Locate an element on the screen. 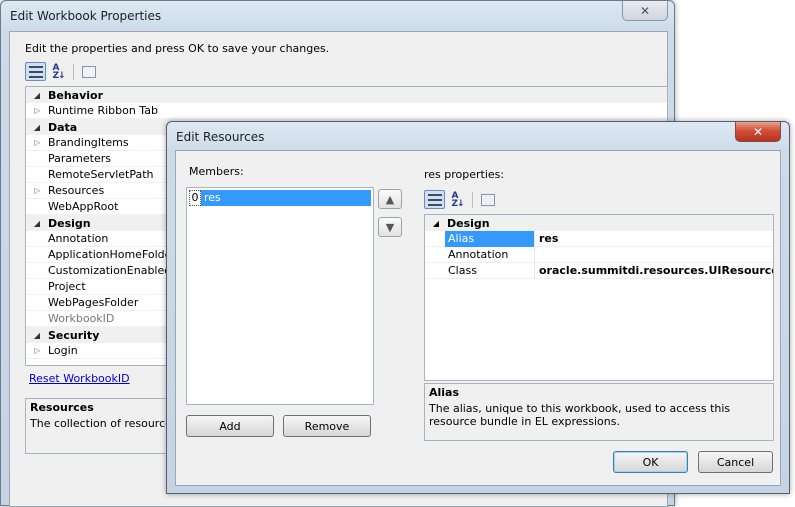 This screenshot has width=795, height=507. description-title: Alias is located at coordinates (444, 392).